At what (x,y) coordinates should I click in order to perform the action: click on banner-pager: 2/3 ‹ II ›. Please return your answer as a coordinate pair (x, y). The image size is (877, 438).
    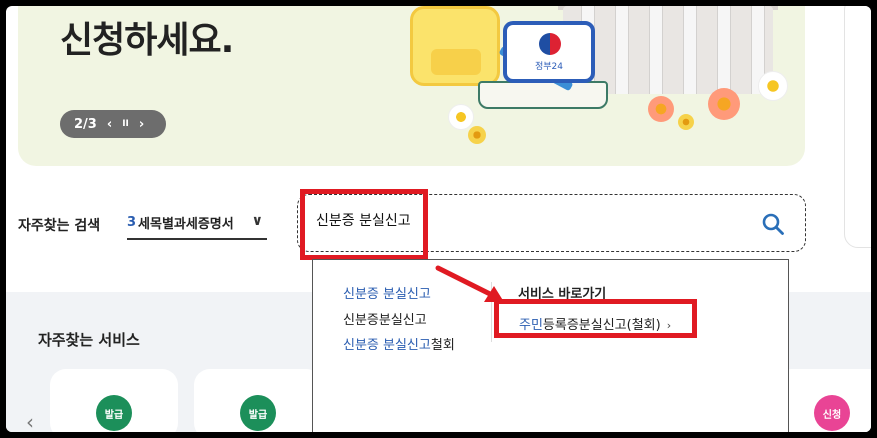
    Looking at the image, I should click on (113, 124).